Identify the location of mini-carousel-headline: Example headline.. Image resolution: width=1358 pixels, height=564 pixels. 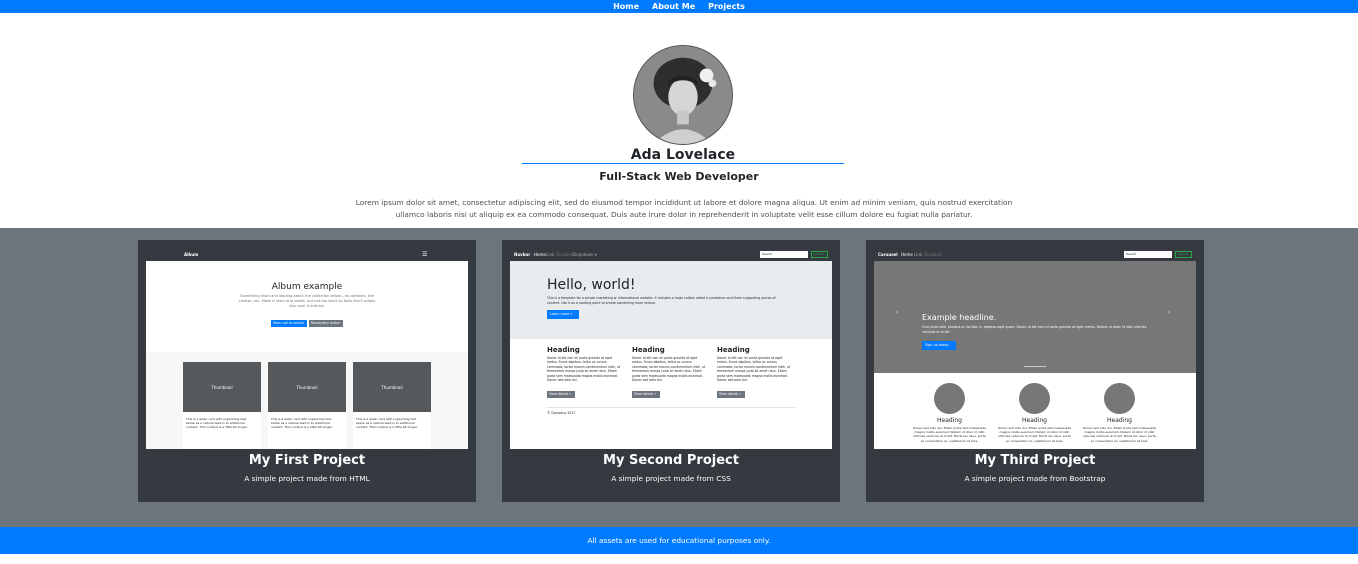
(959, 317).